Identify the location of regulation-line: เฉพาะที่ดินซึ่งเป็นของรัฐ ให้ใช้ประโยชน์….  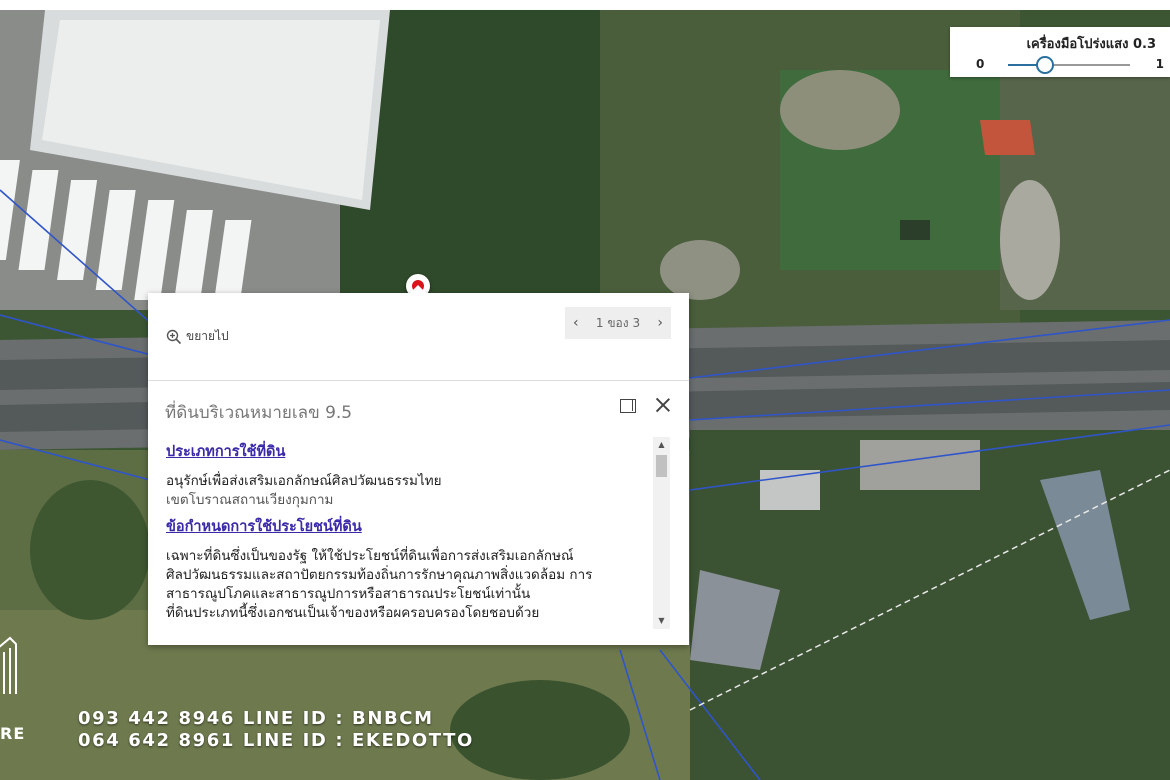
(370, 556).